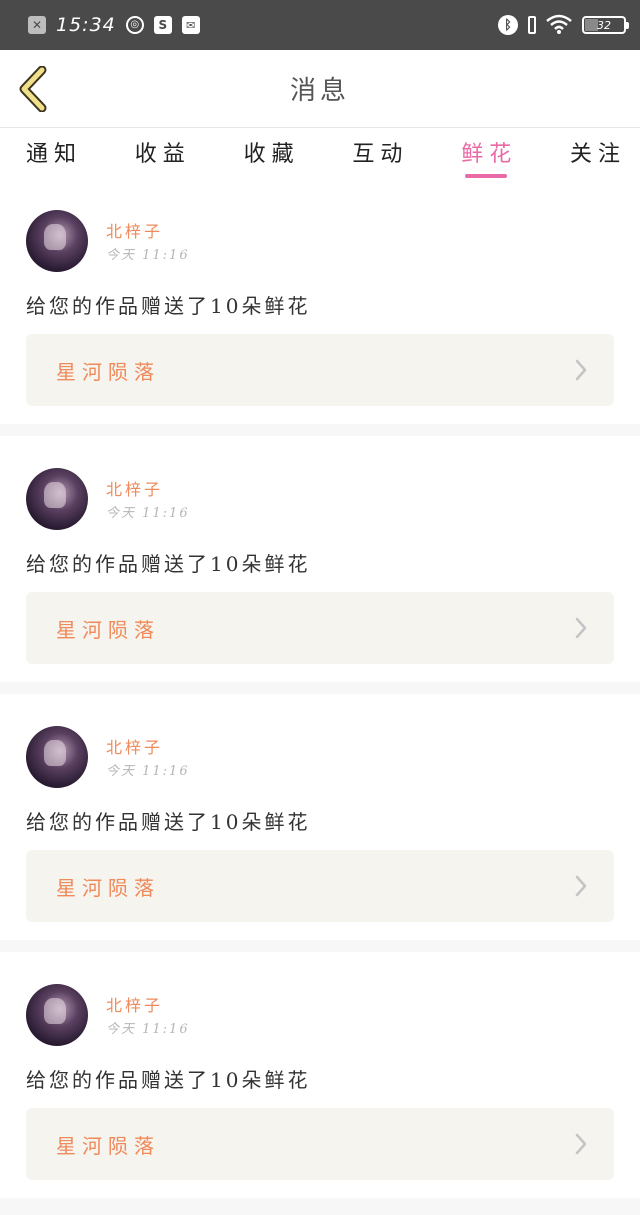 The width and height of the screenshot is (640, 1215). Describe the element at coordinates (489, 157) in the screenshot. I see `tab-flowers: 鲜花` at that location.